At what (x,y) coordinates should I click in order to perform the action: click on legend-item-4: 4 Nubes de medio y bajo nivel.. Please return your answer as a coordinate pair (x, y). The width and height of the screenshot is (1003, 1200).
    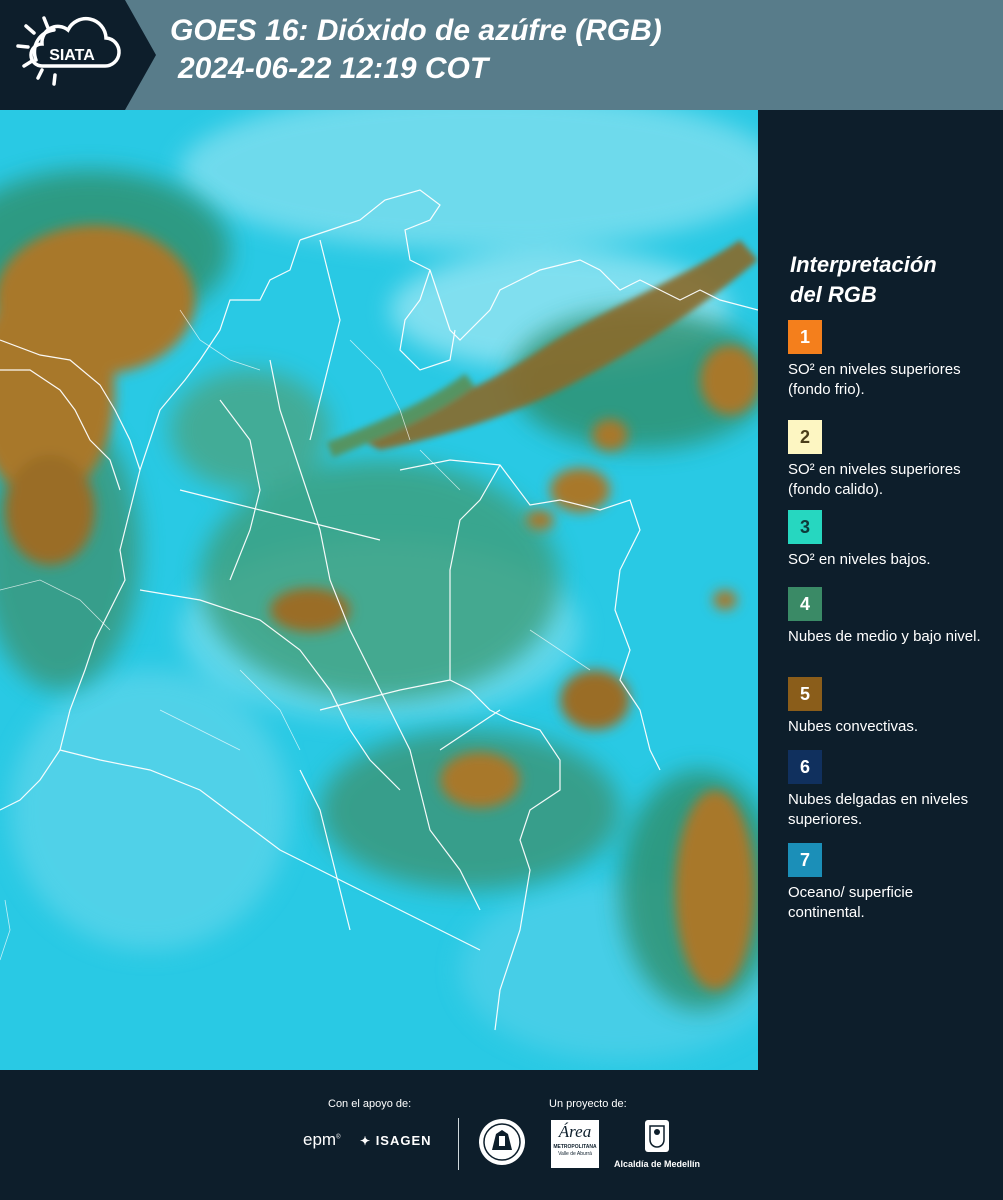
    Looking at the image, I should click on (888, 617).